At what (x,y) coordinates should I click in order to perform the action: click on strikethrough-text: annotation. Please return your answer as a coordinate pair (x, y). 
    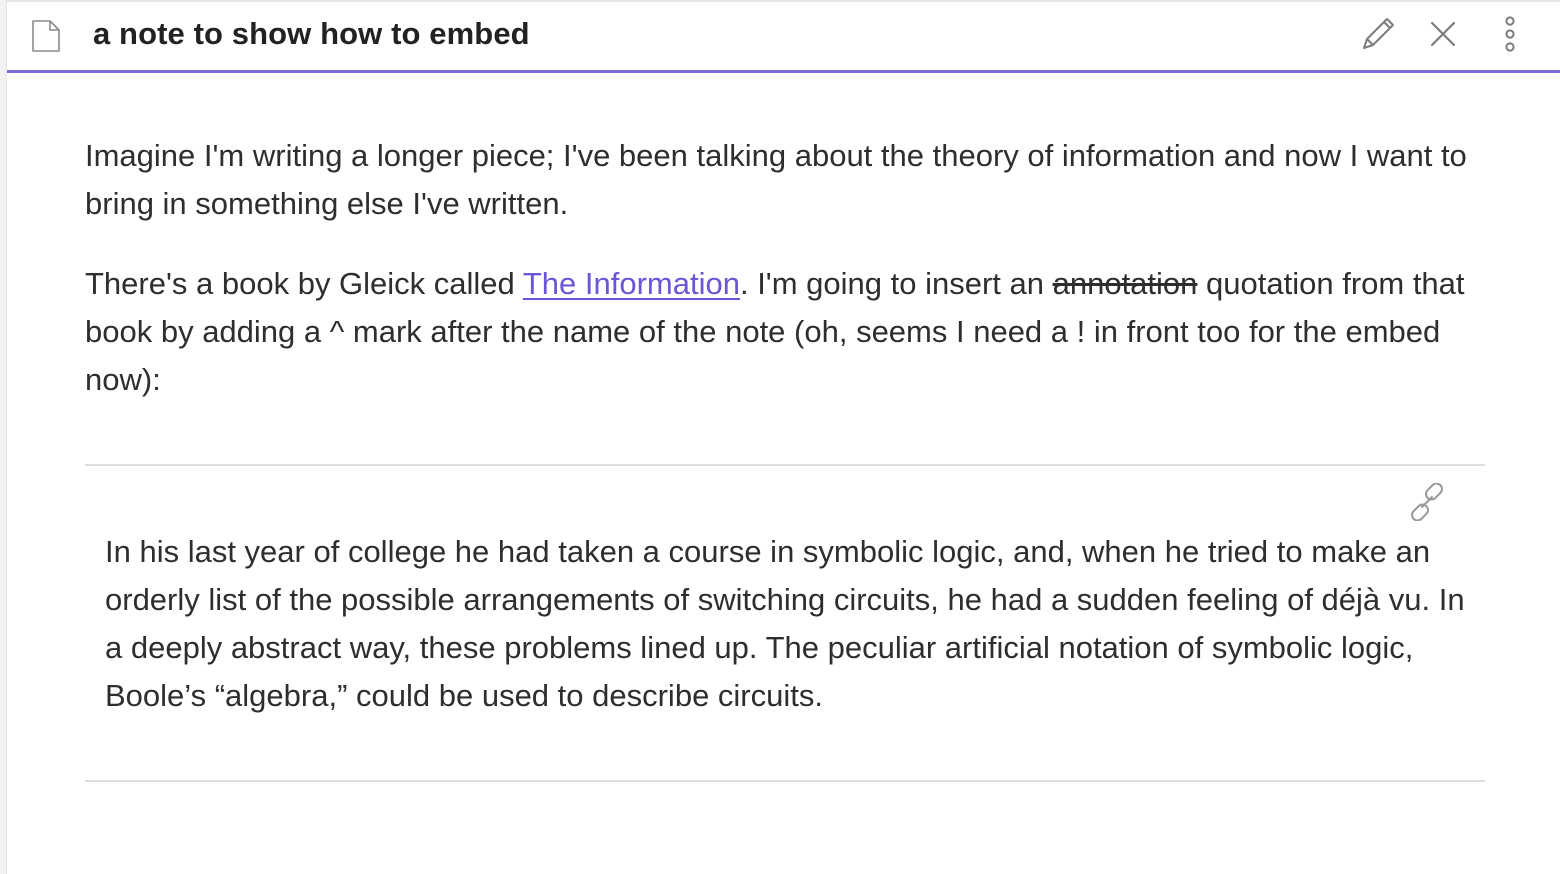
    Looking at the image, I should click on (1125, 283).